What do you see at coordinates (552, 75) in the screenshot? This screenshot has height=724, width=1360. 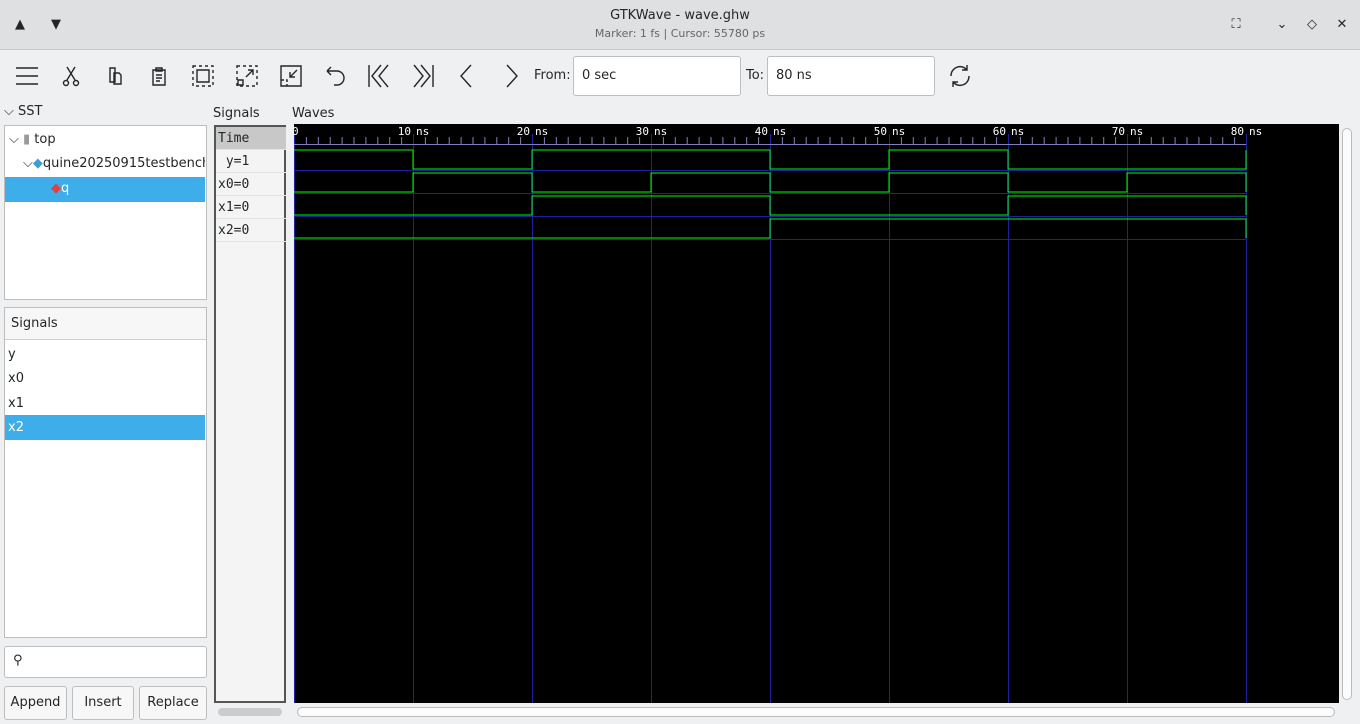 I see `from-label: From:` at bounding box center [552, 75].